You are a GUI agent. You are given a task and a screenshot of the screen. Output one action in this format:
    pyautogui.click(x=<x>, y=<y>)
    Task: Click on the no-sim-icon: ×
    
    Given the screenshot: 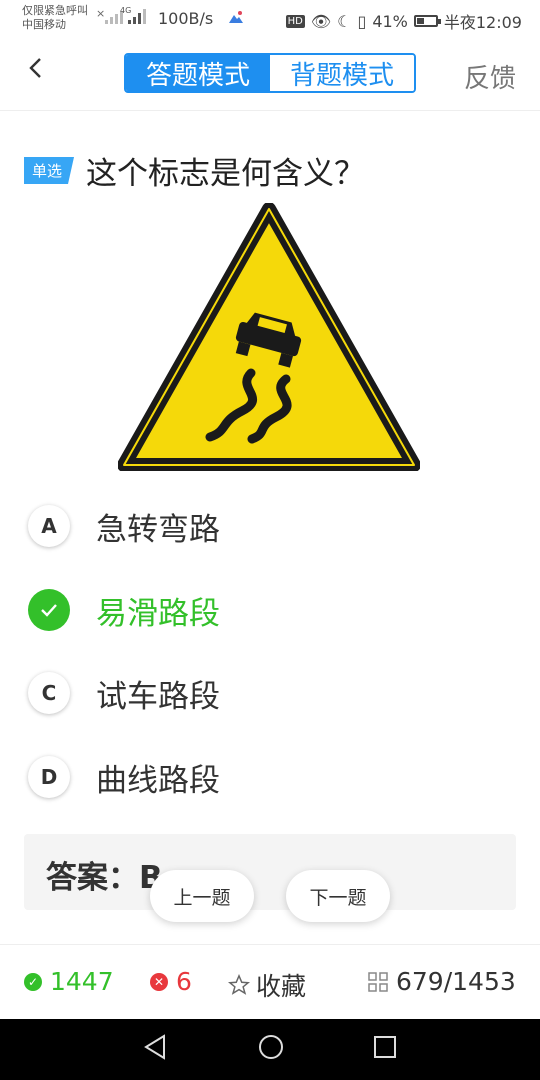 What is the action you would take?
    pyautogui.click(x=101, y=13)
    